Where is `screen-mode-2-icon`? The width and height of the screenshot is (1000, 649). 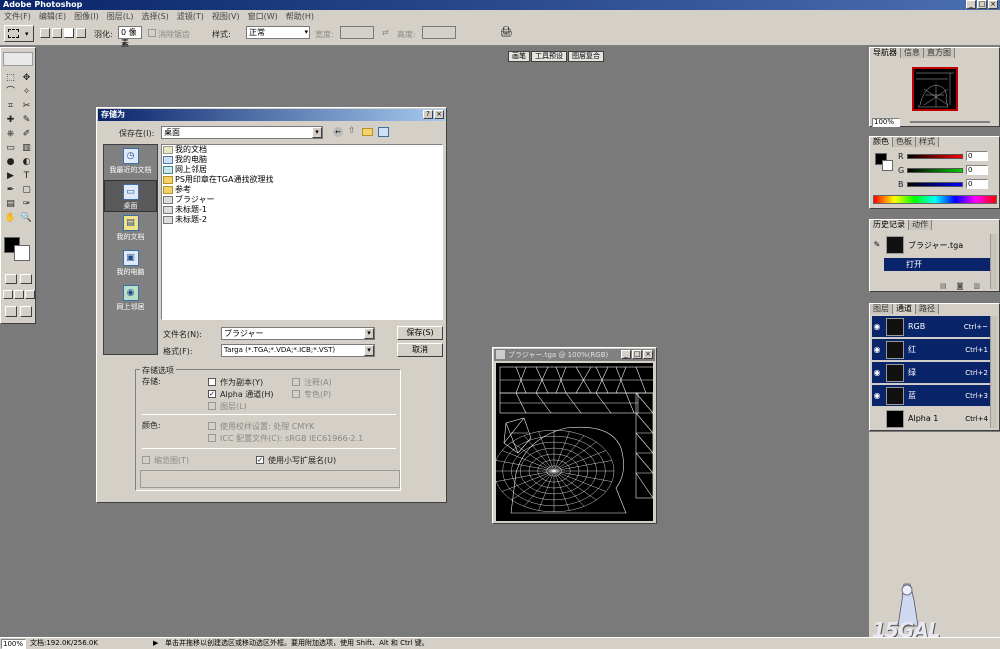 screen-mode-2-icon is located at coordinates (19, 294).